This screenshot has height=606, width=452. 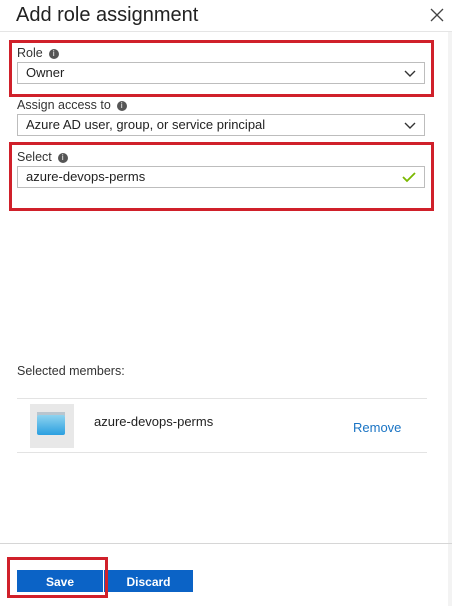 I want to click on member-name: azure-devops-perms, so click(x=154, y=421).